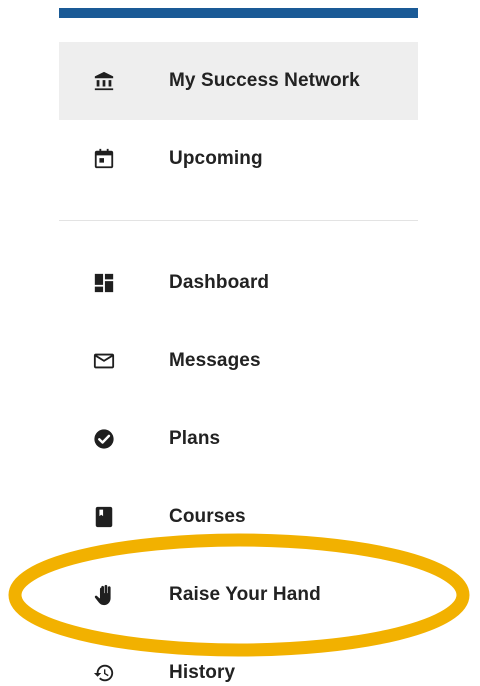 This screenshot has width=480, height=686. Describe the element at coordinates (207, 516) in the screenshot. I see `nav-label: Courses` at that location.